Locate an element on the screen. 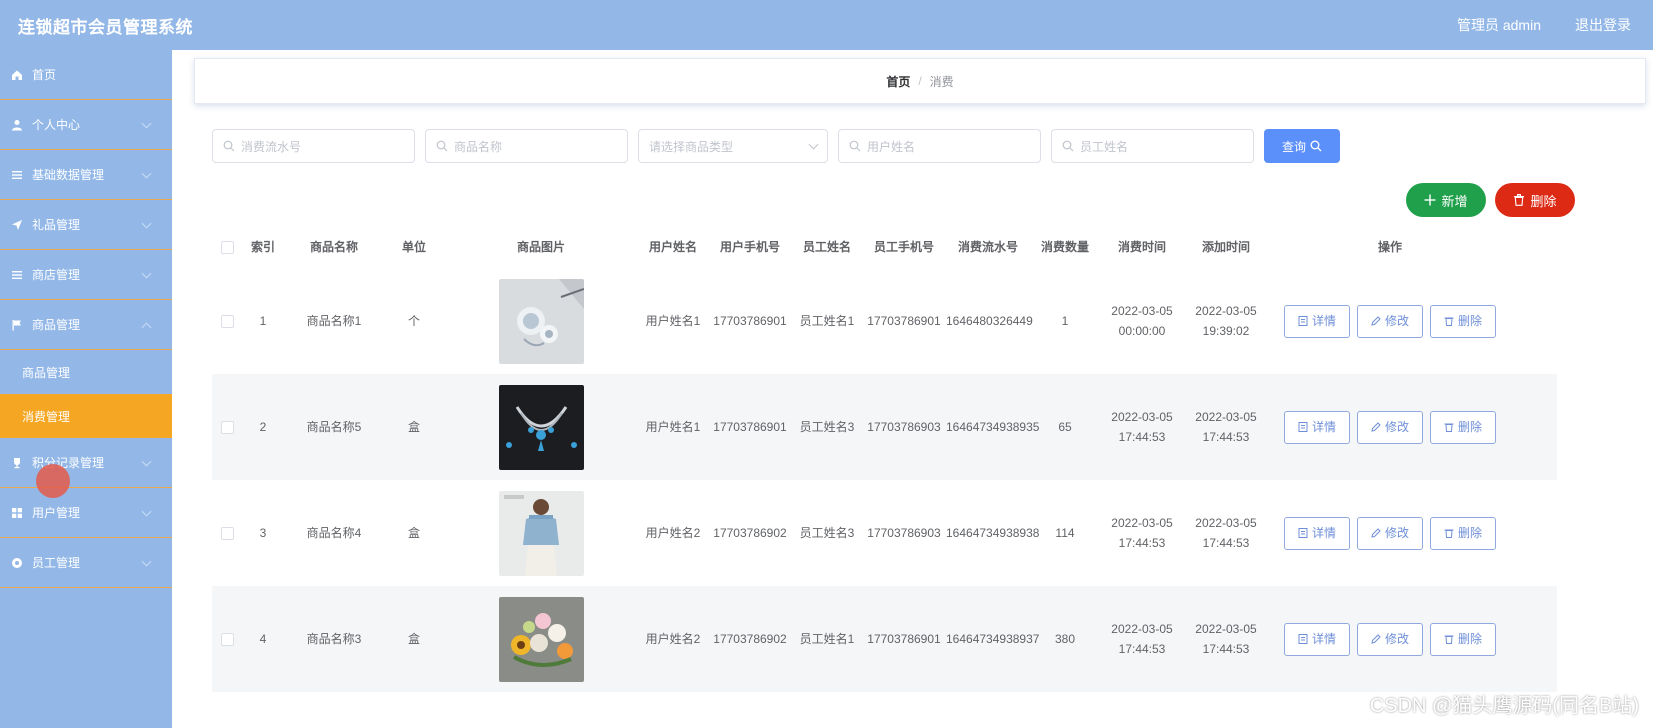 This screenshot has width=1653, height=728. header-staff-phone: 员工手机号 is located at coordinates (903, 247).